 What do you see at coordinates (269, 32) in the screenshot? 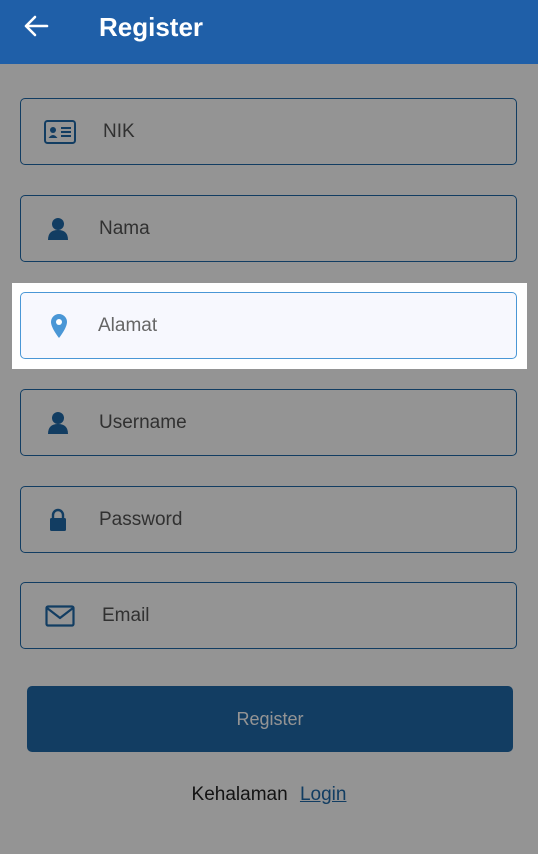
I see `app-bar: Register` at bounding box center [269, 32].